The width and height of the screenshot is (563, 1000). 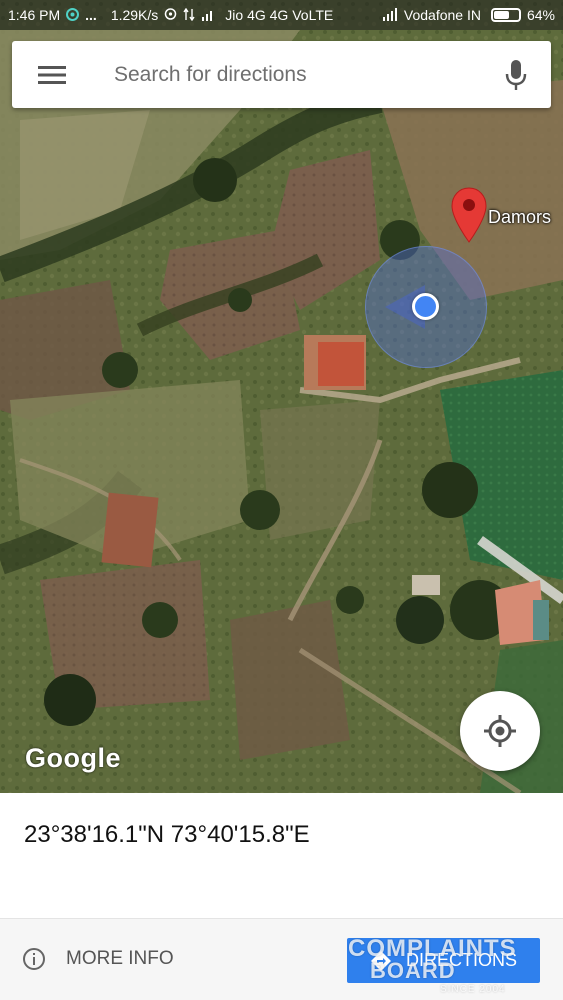 What do you see at coordinates (520, 217) in the screenshot?
I see `pin-label: Damors` at bounding box center [520, 217].